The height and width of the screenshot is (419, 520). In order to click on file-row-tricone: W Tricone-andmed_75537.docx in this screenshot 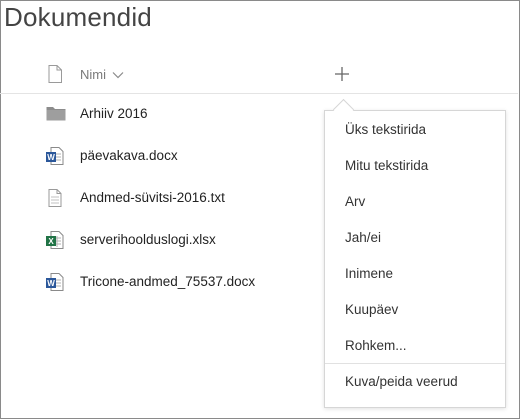, I will do `click(160, 282)`.